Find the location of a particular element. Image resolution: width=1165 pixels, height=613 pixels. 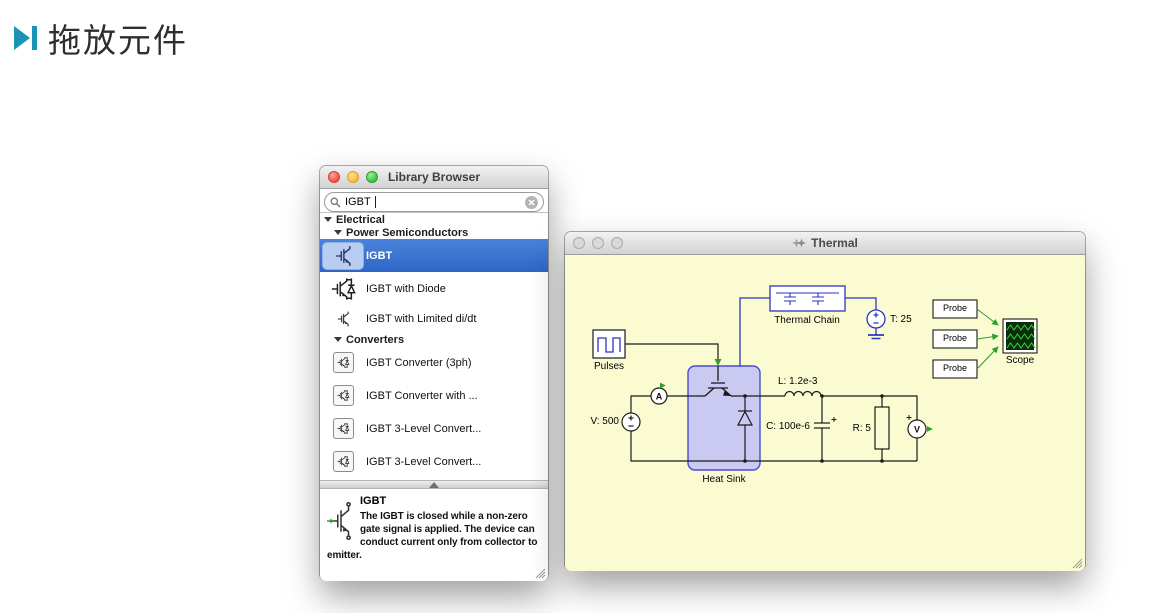

igbt-diode-icon is located at coordinates (343, 289).